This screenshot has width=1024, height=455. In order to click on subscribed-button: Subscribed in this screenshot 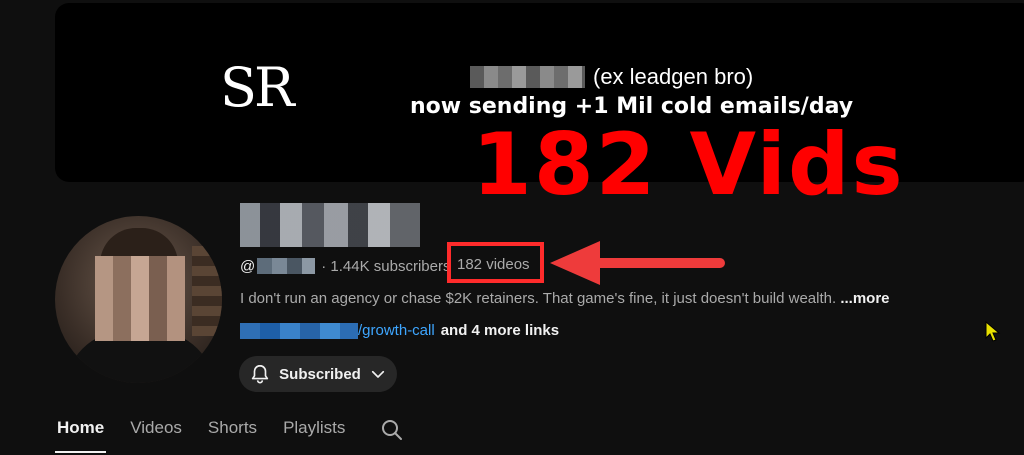, I will do `click(318, 374)`.